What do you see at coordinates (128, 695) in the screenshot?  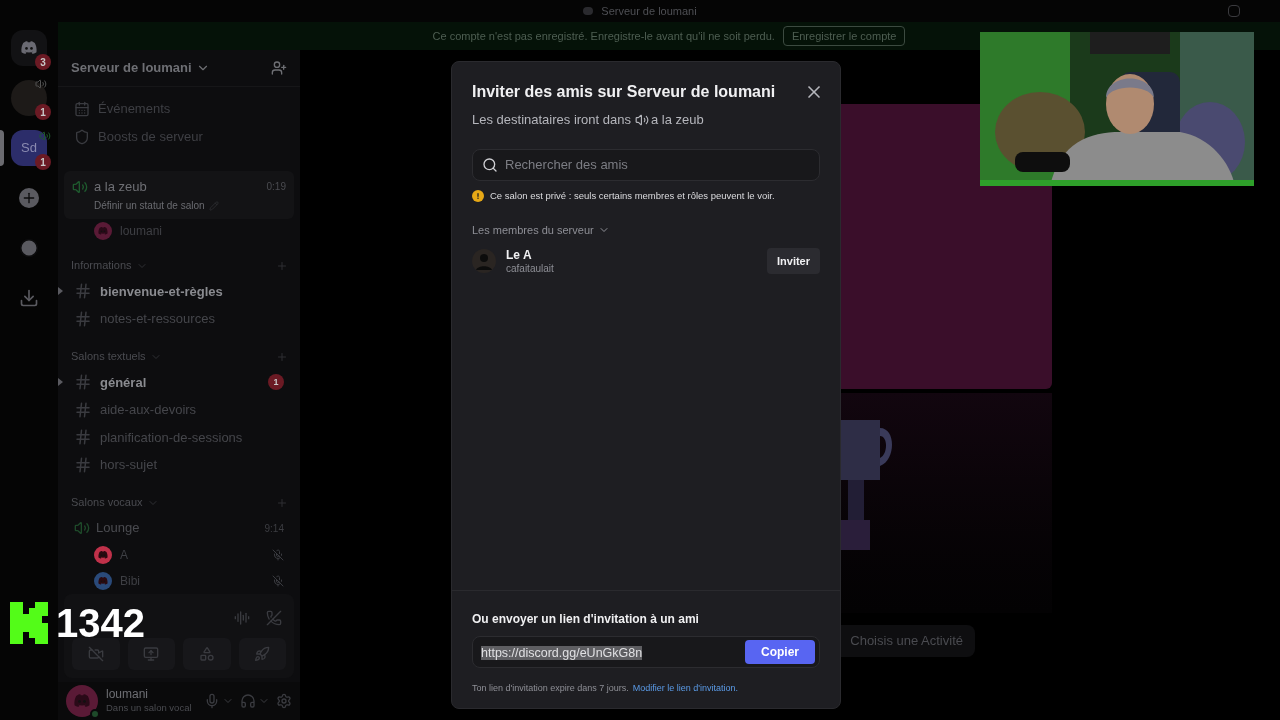 I see `user-name: loumani` at bounding box center [128, 695].